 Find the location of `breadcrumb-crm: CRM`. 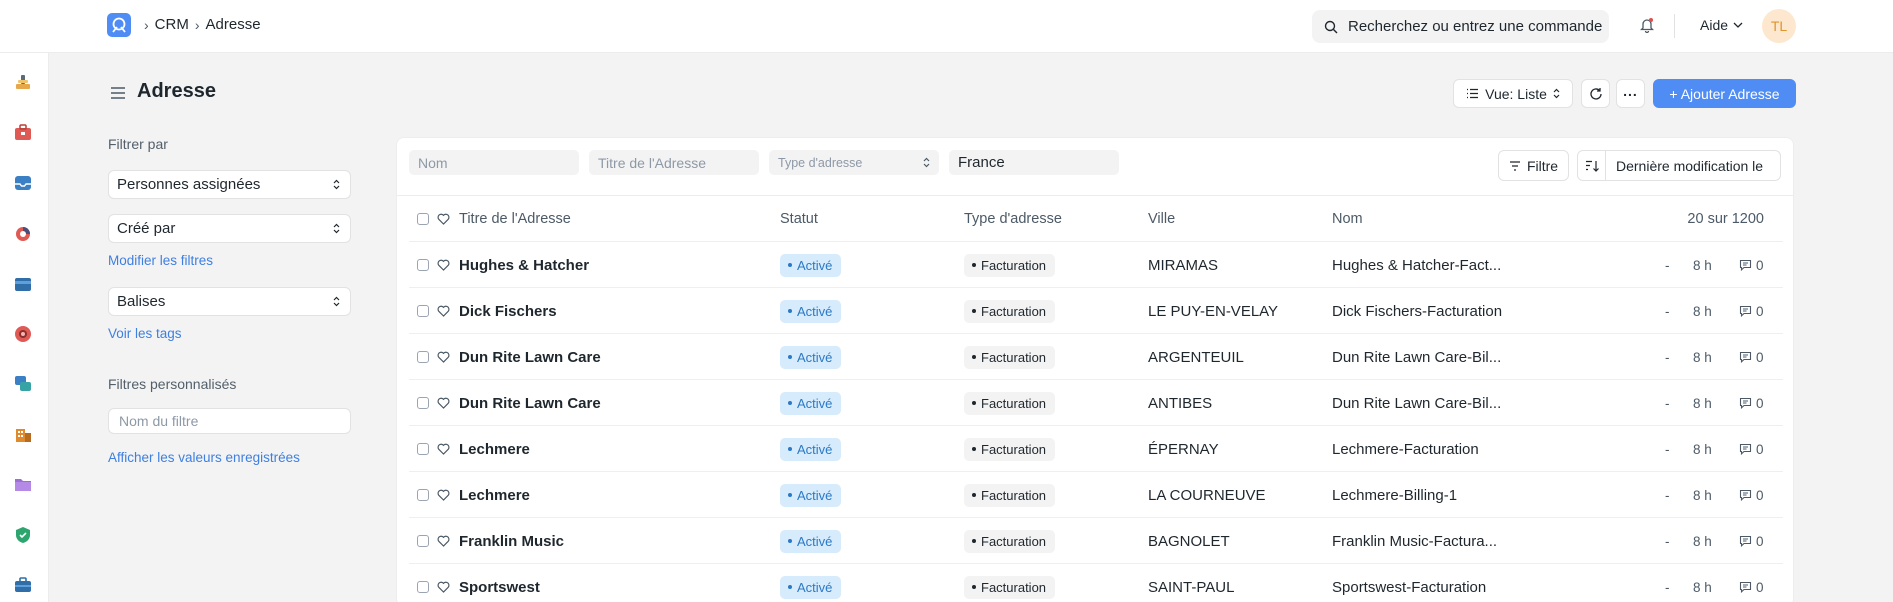

breadcrumb-crm: CRM is located at coordinates (172, 24).